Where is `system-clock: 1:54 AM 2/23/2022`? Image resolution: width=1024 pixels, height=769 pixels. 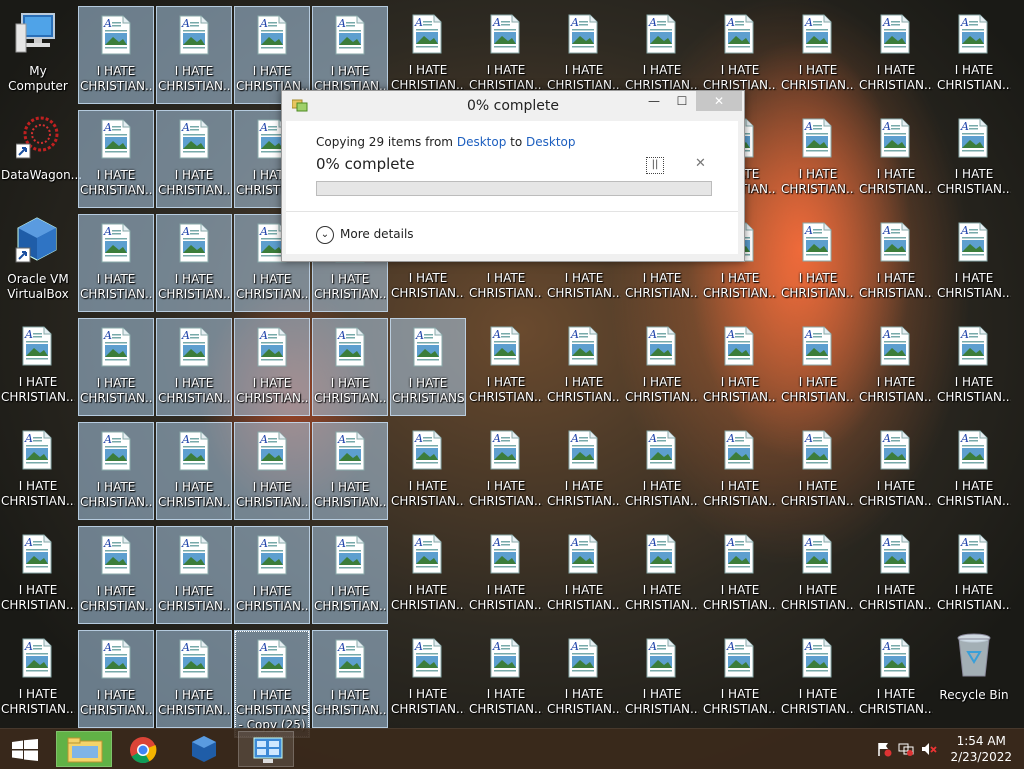 system-clock: 1:54 AM 2/23/2022 is located at coordinates (981, 749).